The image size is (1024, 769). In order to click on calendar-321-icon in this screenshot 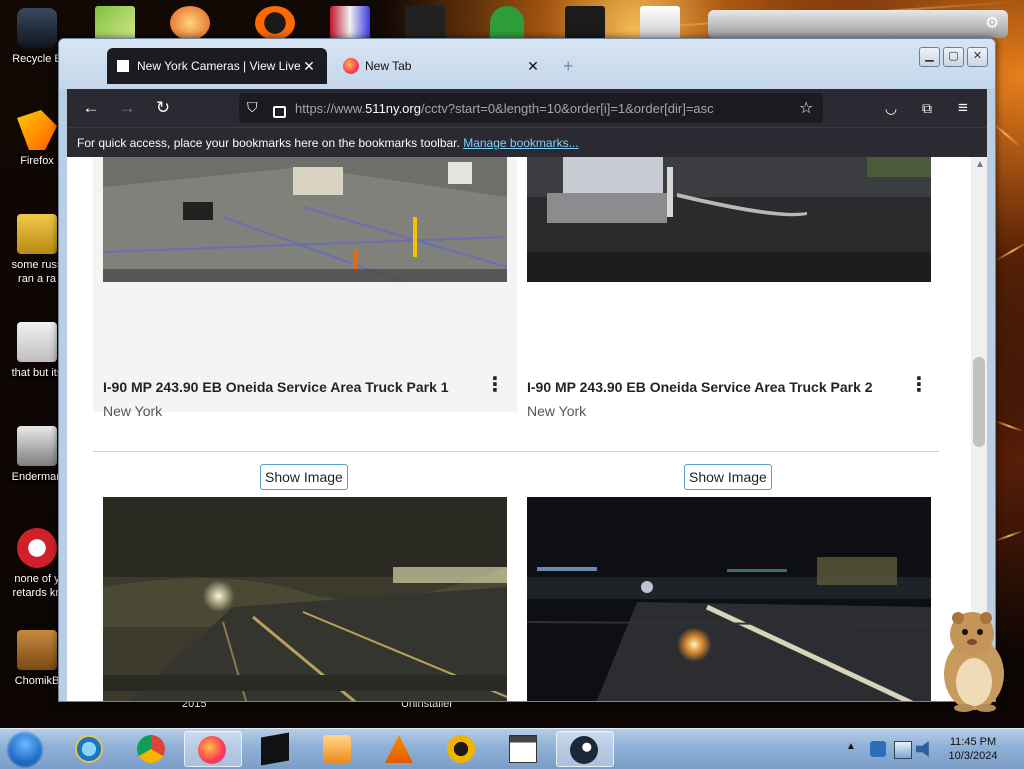, I will do `click(523, 749)`.